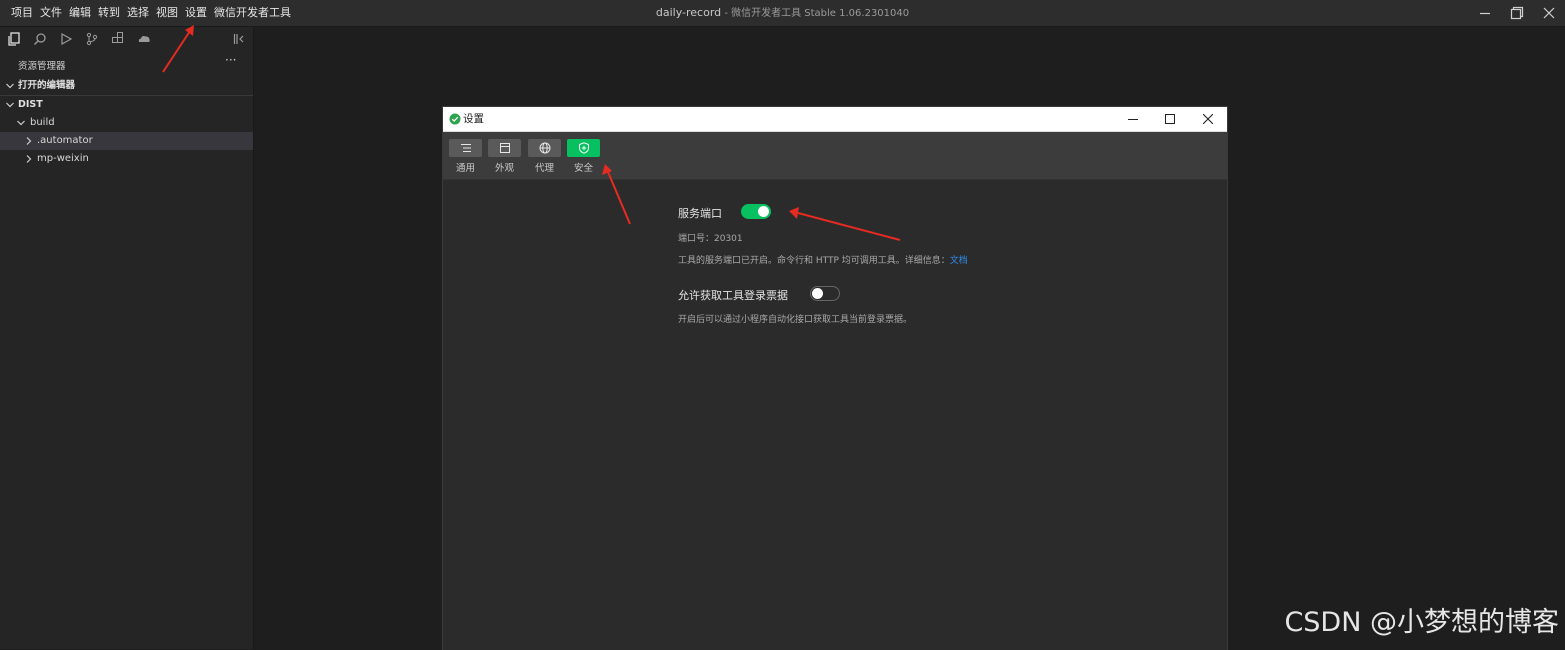 Image resolution: width=1565 pixels, height=650 pixels. I want to click on watermark: CSDN @小梦想的博客, so click(1421, 622).